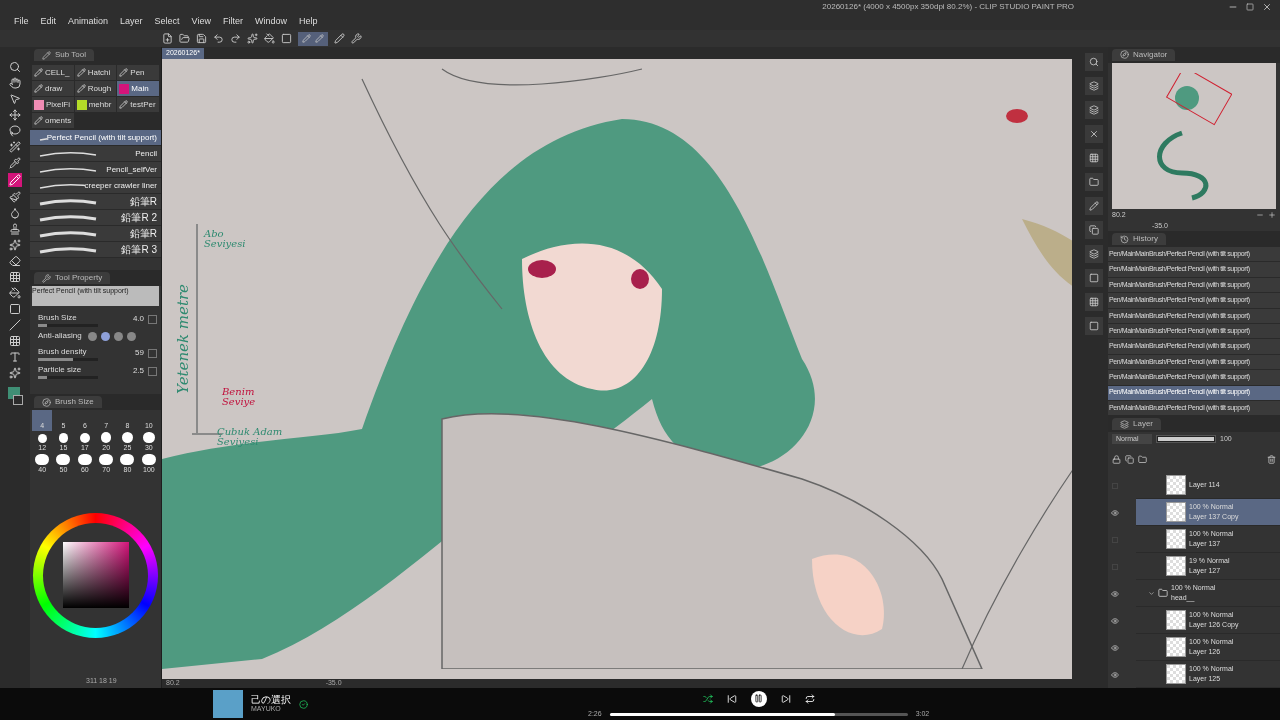  Describe the element at coordinates (95, 186) in the screenshot. I see `brush-item: creeper crawler liner` at that location.